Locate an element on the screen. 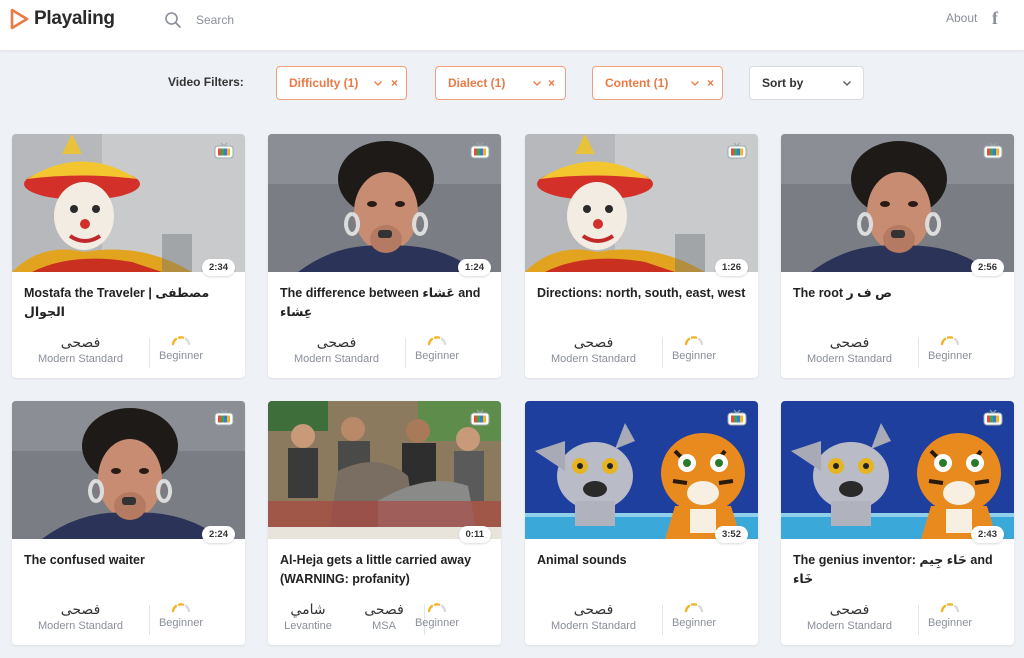 This screenshot has width=1024, height=658. brand-logo: Playaling is located at coordinates (61, 19).